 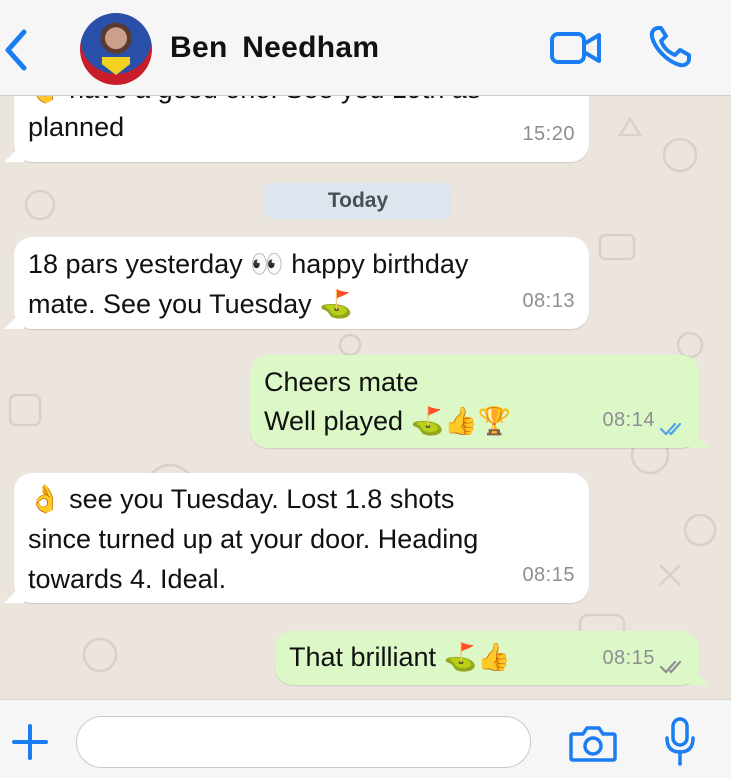 I want to click on message-text-line: towards 4. Ideal., so click(x=127, y=579).